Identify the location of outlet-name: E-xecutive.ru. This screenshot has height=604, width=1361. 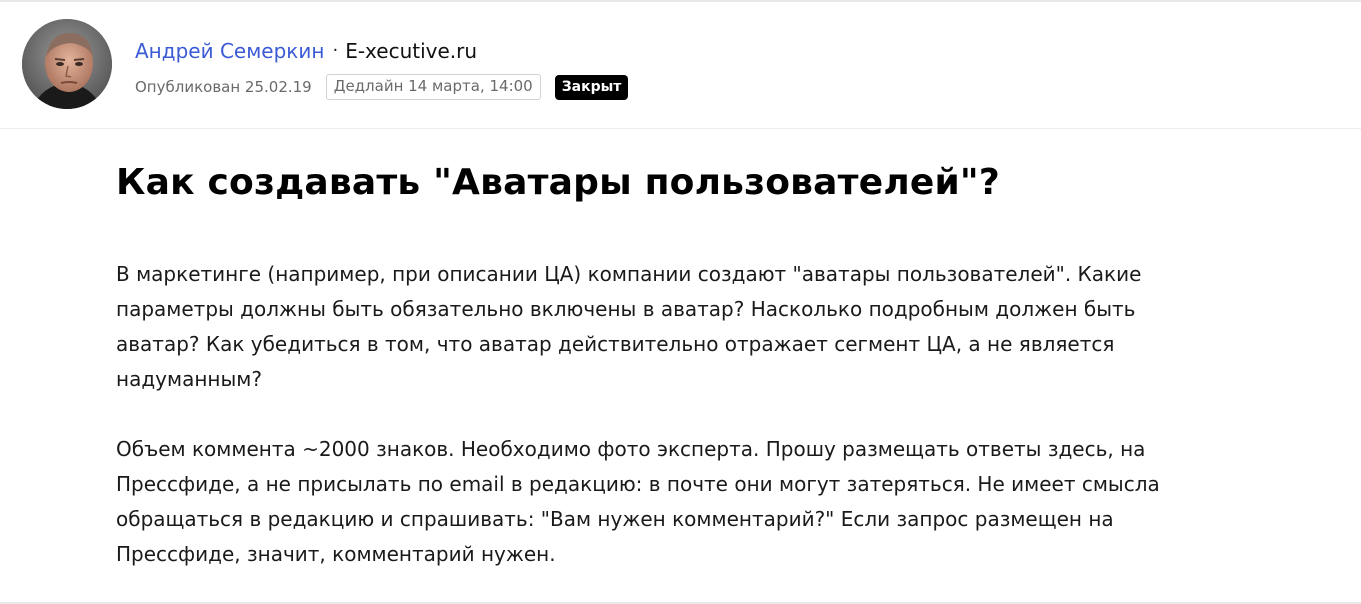
(411, 51).